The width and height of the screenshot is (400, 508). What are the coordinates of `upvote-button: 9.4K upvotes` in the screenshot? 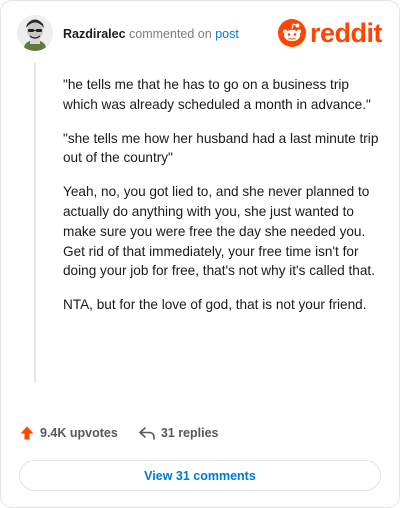 It's located at (68, 433).